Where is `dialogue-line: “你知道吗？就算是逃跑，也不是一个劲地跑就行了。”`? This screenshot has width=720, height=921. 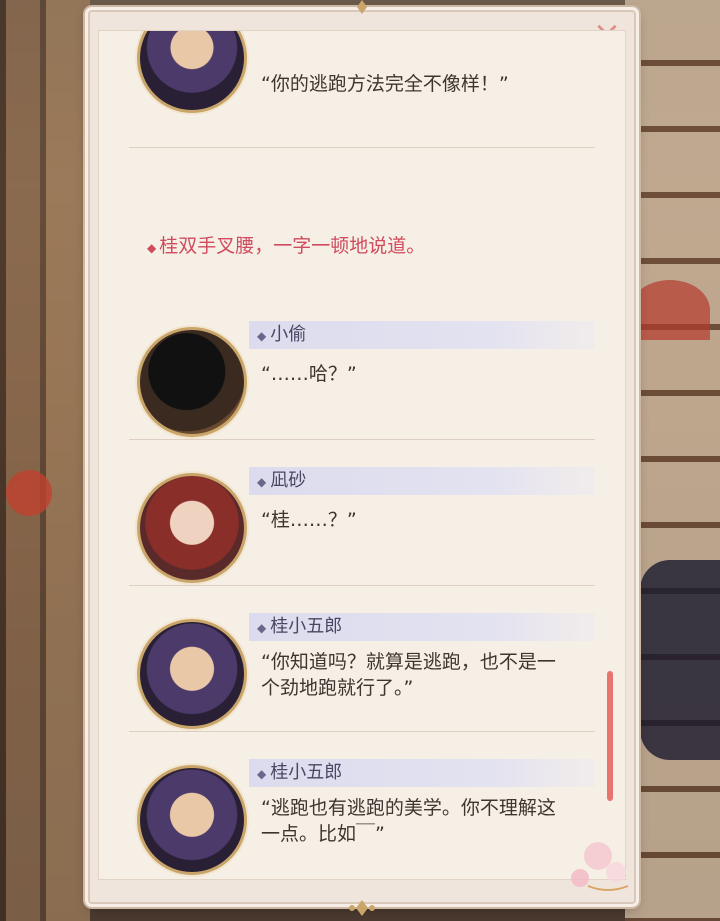 dialogue-line: “你知道吗？就算是逃跑，也不是一个劲地跑就行了。” is located at coordinates (408, 675).